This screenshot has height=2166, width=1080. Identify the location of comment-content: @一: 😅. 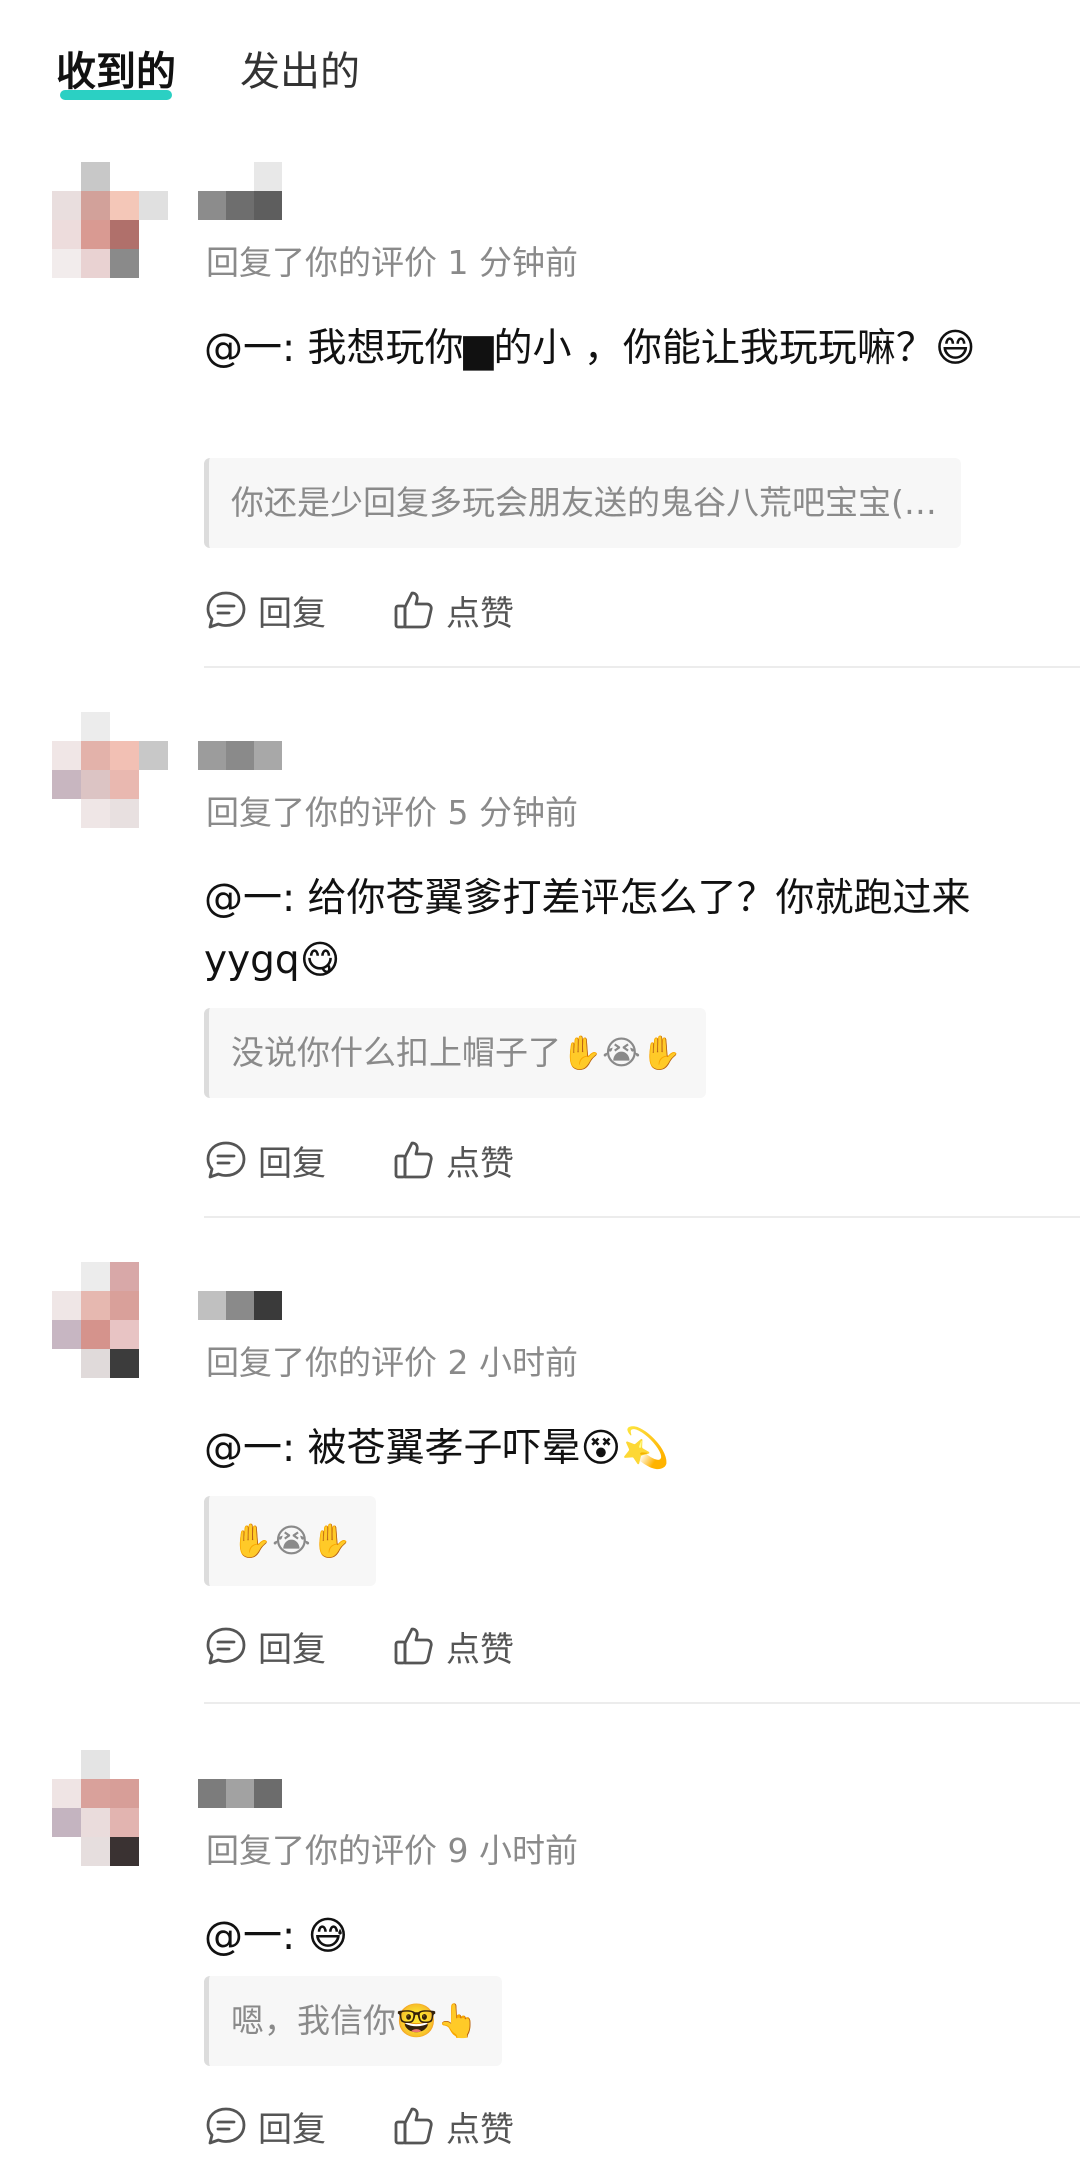
(619, 1937).